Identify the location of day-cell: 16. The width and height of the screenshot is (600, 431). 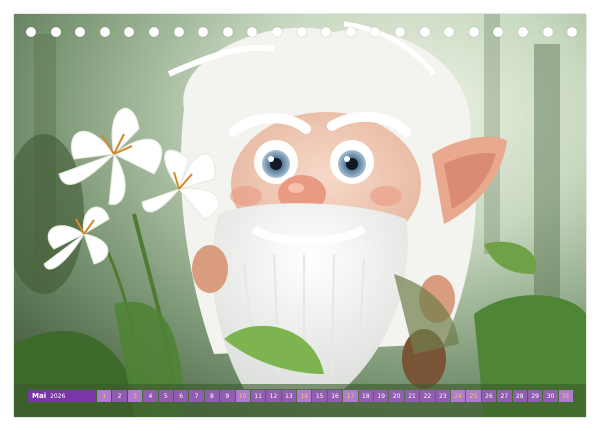
(335, 396).